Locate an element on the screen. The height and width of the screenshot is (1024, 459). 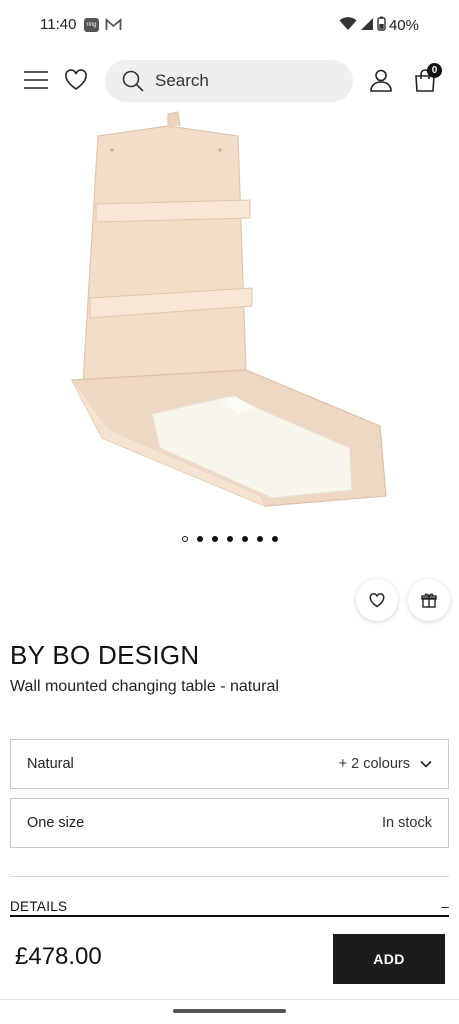
status-indicators: 40% is located at coordinates (379, 25).